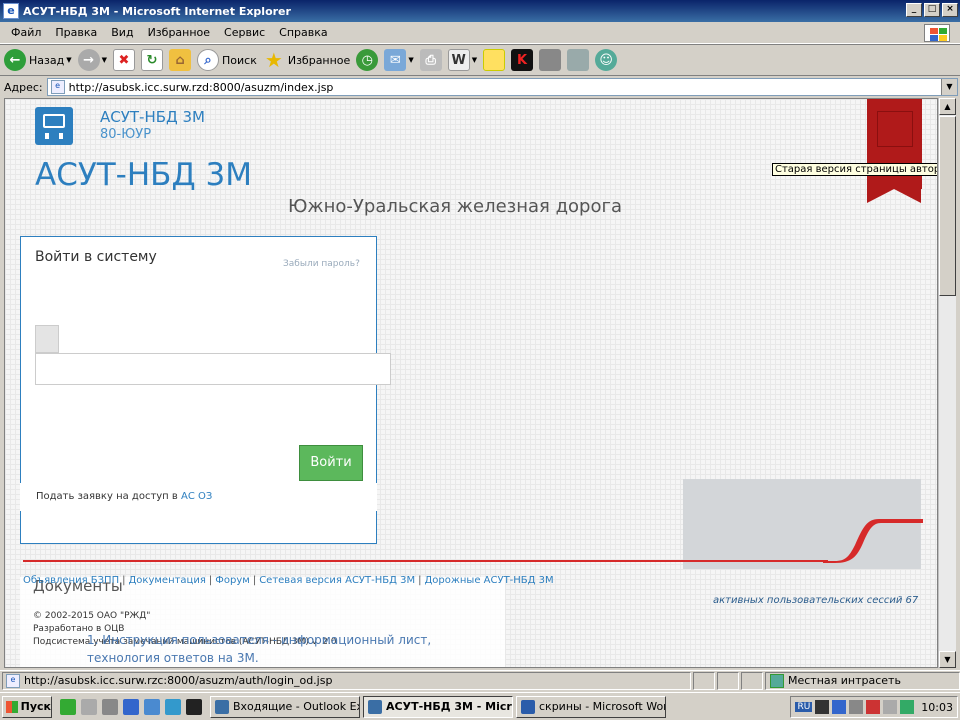  I want to click on status-page-icon: e, so click(13, 680).